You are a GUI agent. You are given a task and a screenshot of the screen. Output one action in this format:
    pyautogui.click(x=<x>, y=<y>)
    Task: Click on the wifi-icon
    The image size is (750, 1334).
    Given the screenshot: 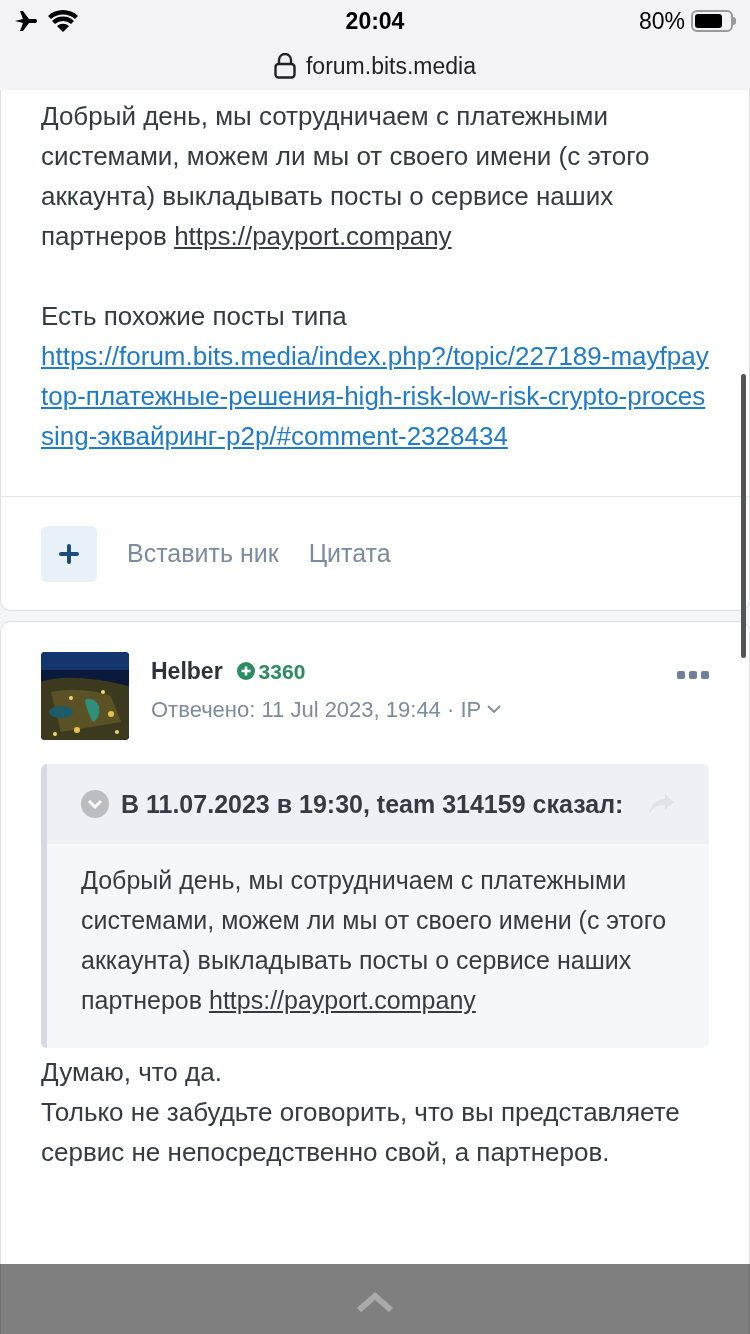 What is the action you would take?
    pyautogui.click(x=63, y=21)
    